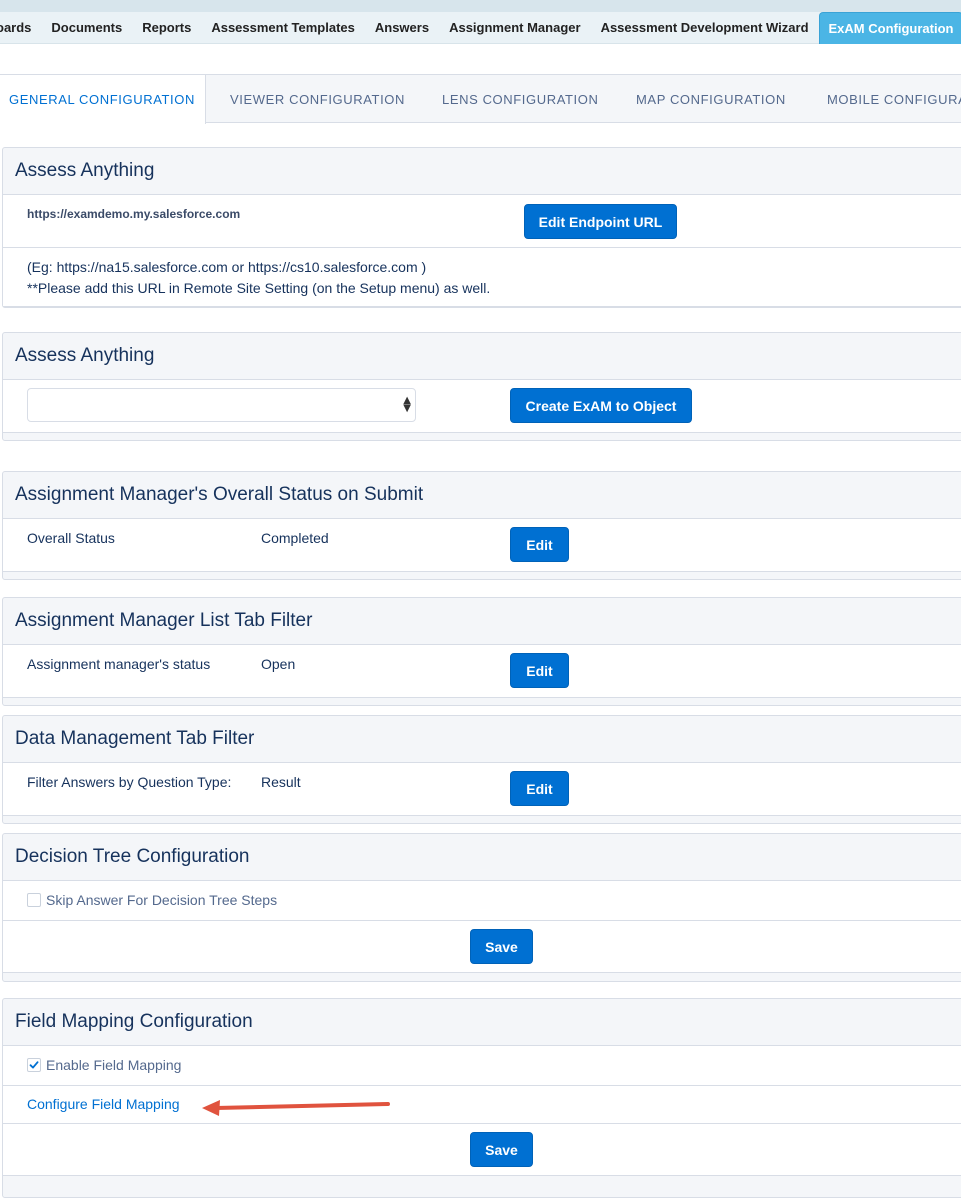 The image size is (961, 1198). I want to click on tab-assessment-templates: Assessment Templates, so click(283, 28).